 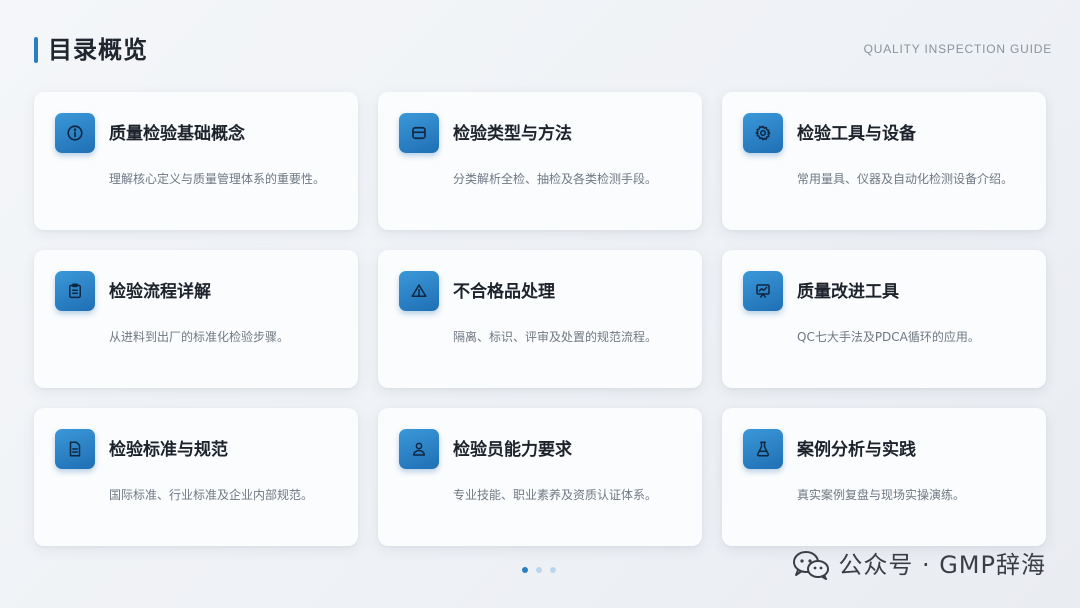 What do you see at coordinates (419, 449) in the screenshot?
I see `user-icon` at bounding box center [419, 449].